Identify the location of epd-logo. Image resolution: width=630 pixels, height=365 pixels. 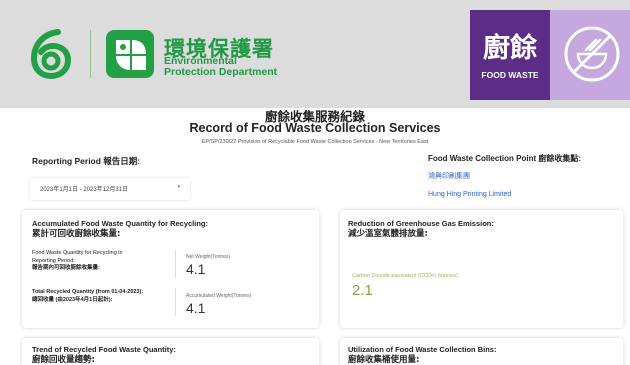
(130, 54).